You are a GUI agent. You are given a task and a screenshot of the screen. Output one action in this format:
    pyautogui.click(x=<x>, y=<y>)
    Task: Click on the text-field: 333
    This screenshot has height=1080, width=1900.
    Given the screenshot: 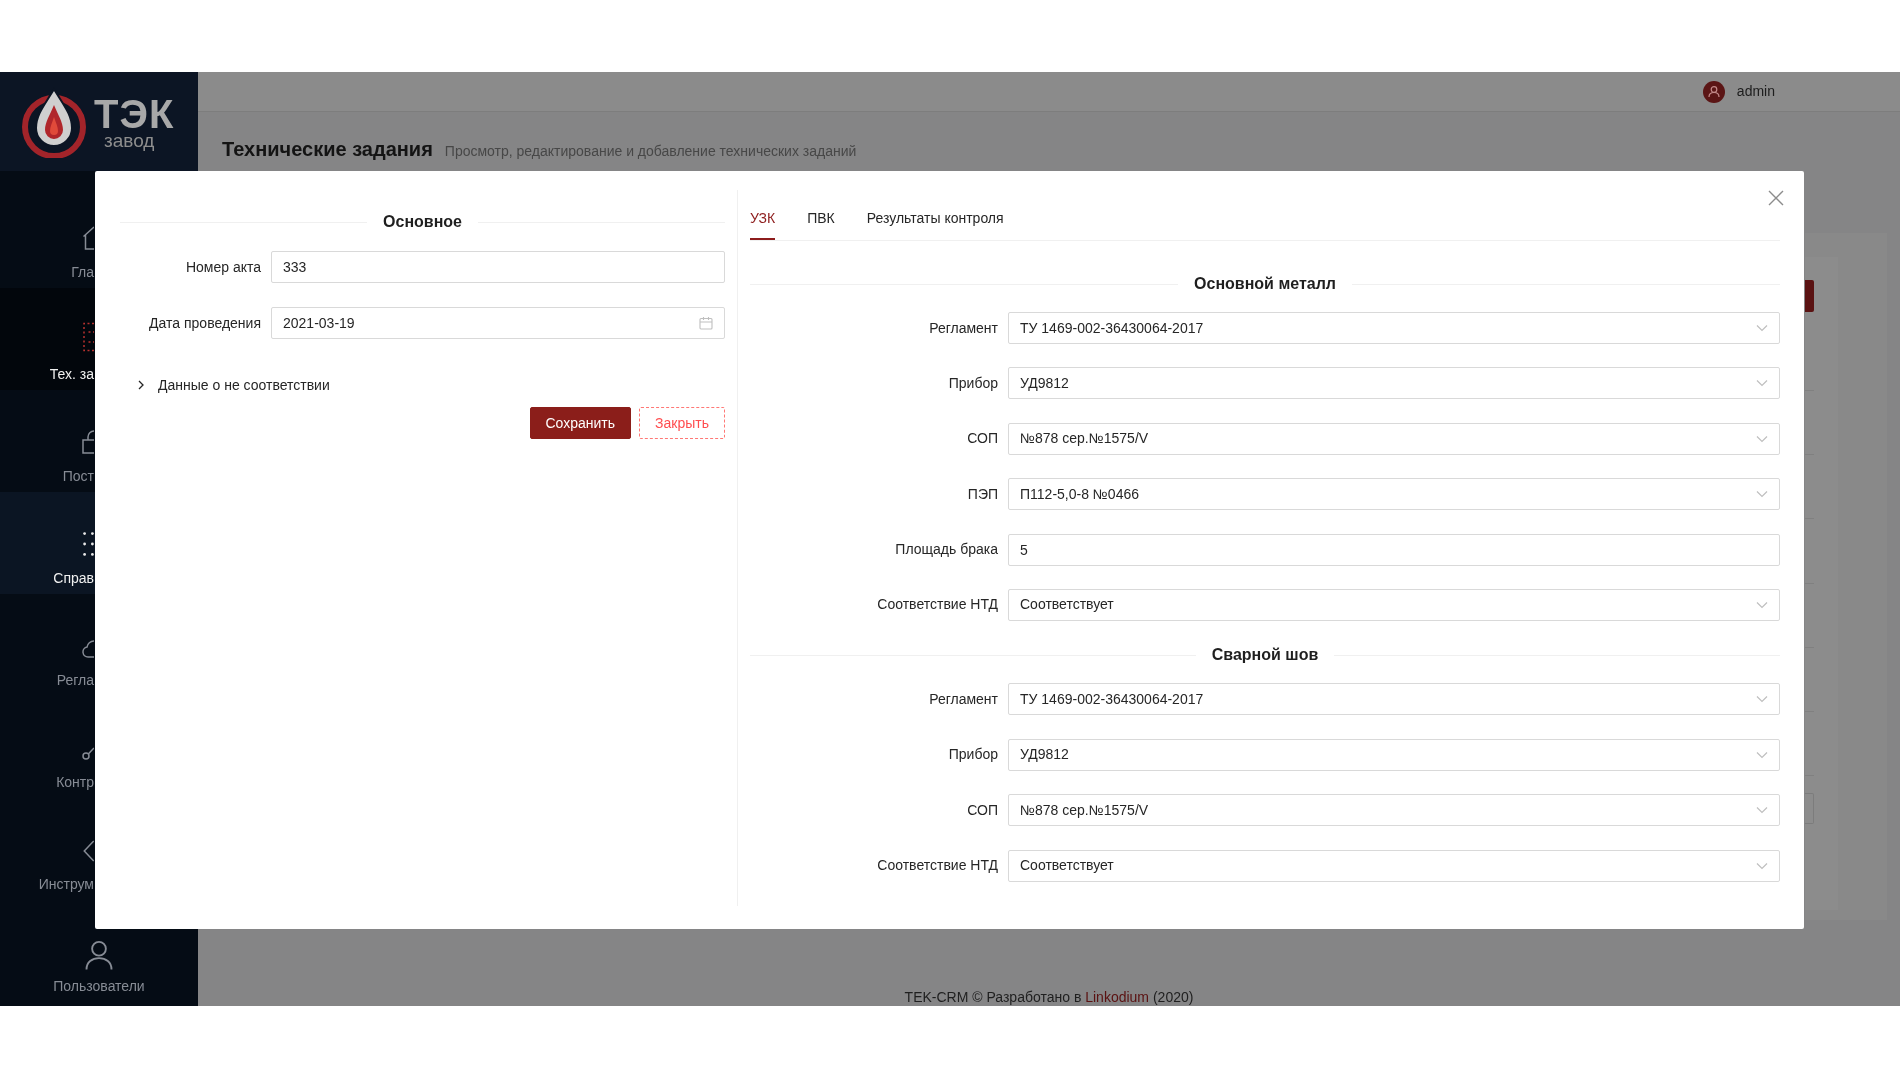 What is the action you would take?
    pyautogui.click(x=498, y=267)
    